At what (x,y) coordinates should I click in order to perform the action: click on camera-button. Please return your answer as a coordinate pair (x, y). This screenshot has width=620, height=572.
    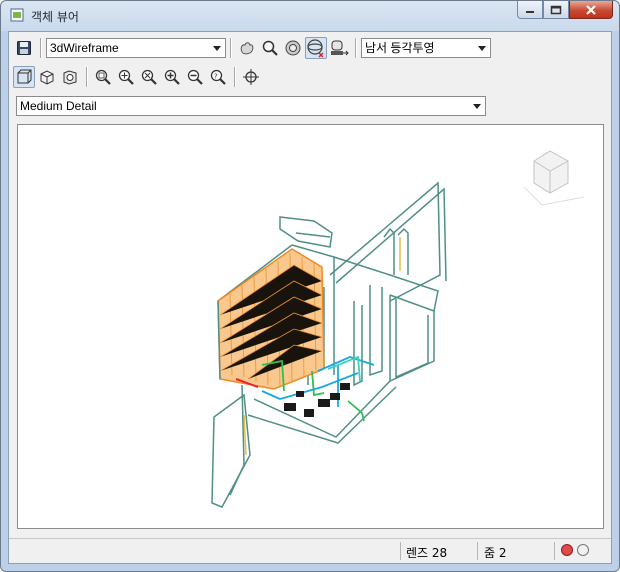
    Looking at the image, I should click on (339, 48).